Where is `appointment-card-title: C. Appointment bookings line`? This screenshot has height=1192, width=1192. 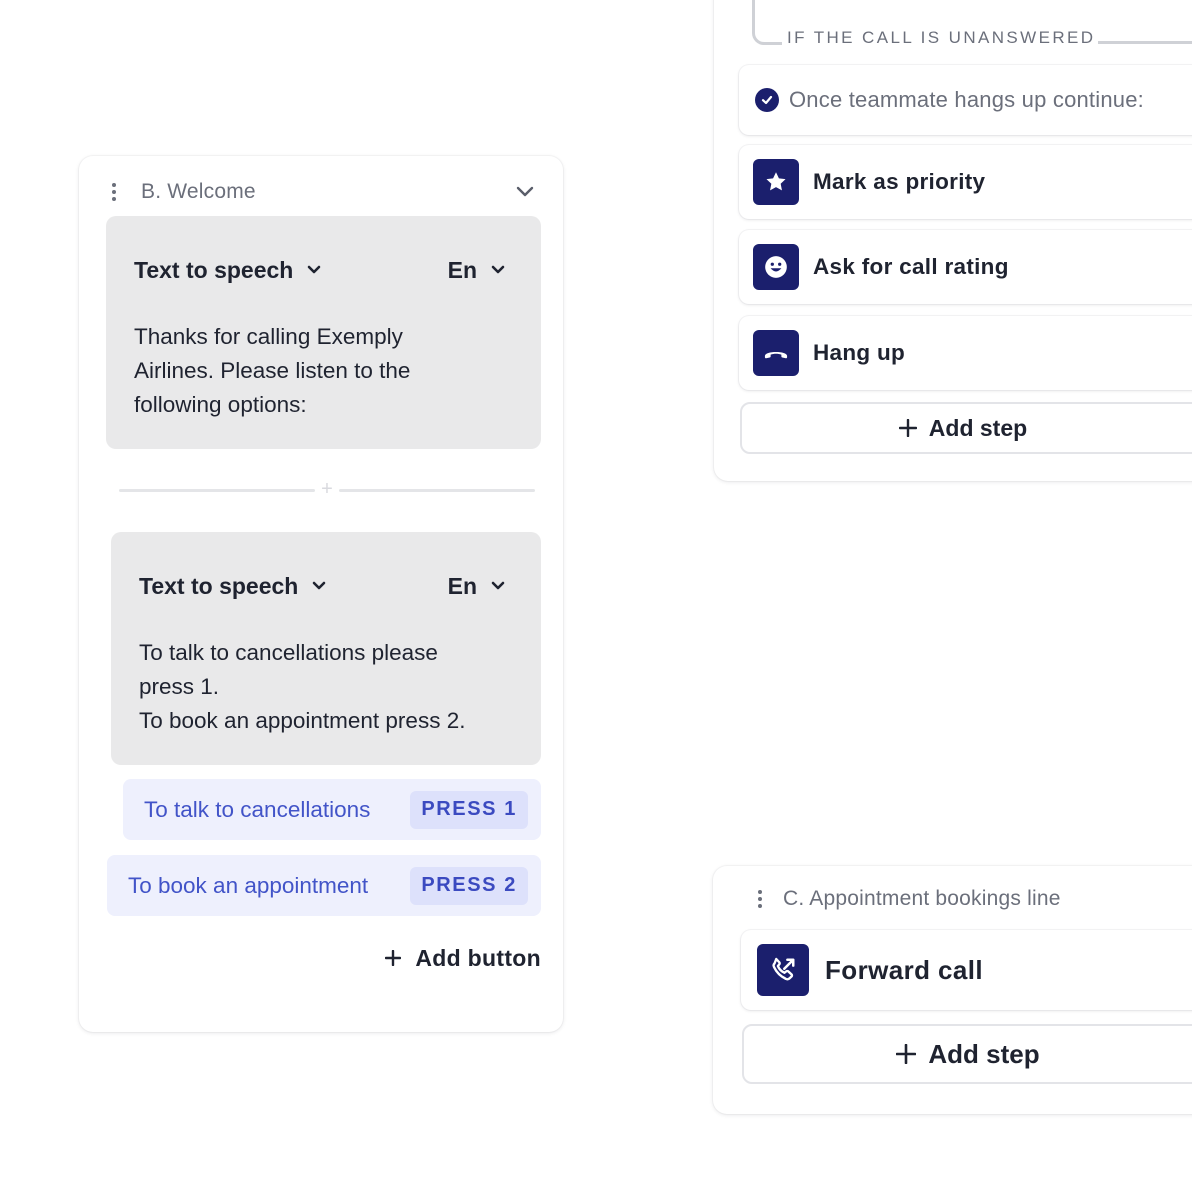
appointment-card-title: C. Appointment bookings line is located at coordinates (922, 898).